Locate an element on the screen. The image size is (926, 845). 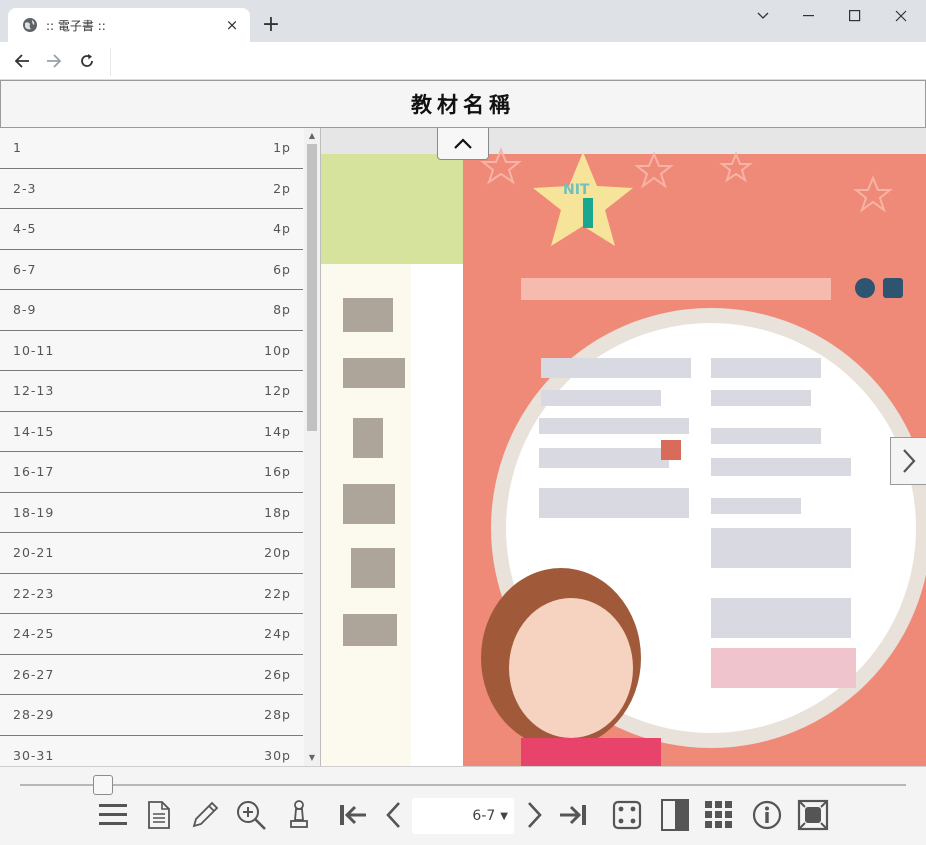
document-icon is located at coordinates (159, 815).